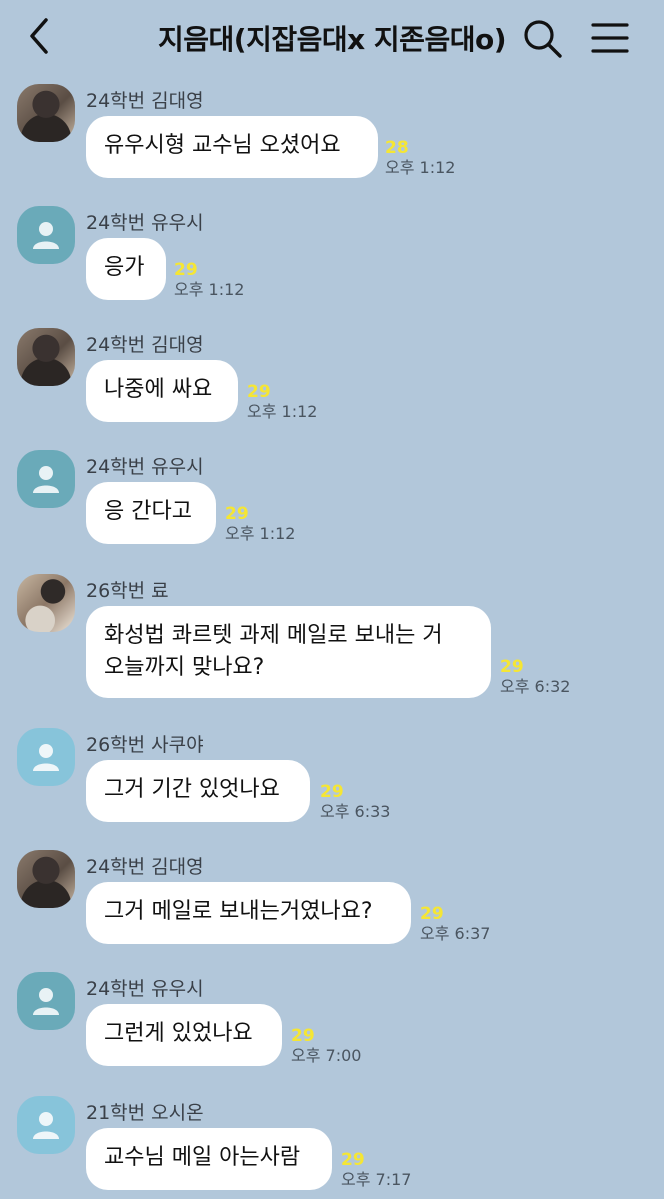  Describe the element at coordinates (273, 635) in the screenshot. I see `message-text-line: 화성법 콰르텟 과제 메일로 보내는 거` at that location.